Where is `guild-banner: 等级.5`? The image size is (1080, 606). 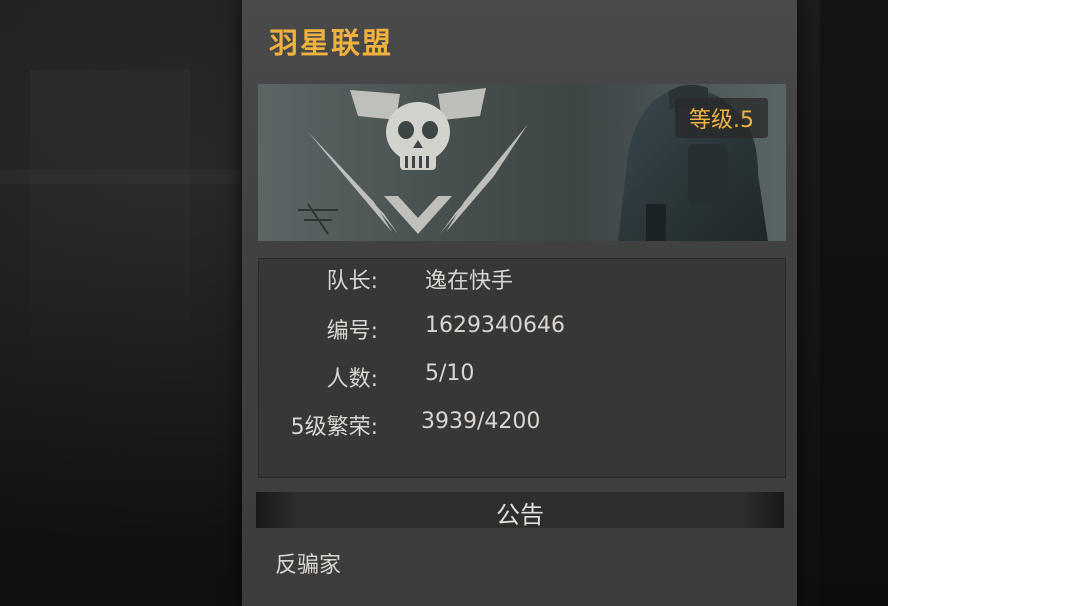
guild-banner: 等级.5 is located at coordinates (522, 162).